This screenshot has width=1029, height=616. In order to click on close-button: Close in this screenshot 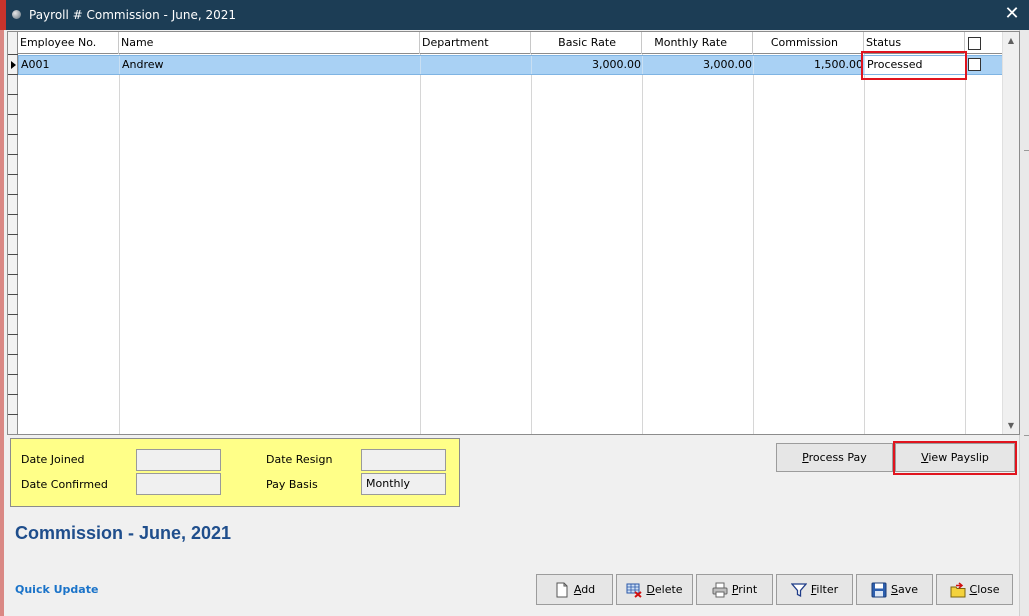, I will do `click(974, 589)`.